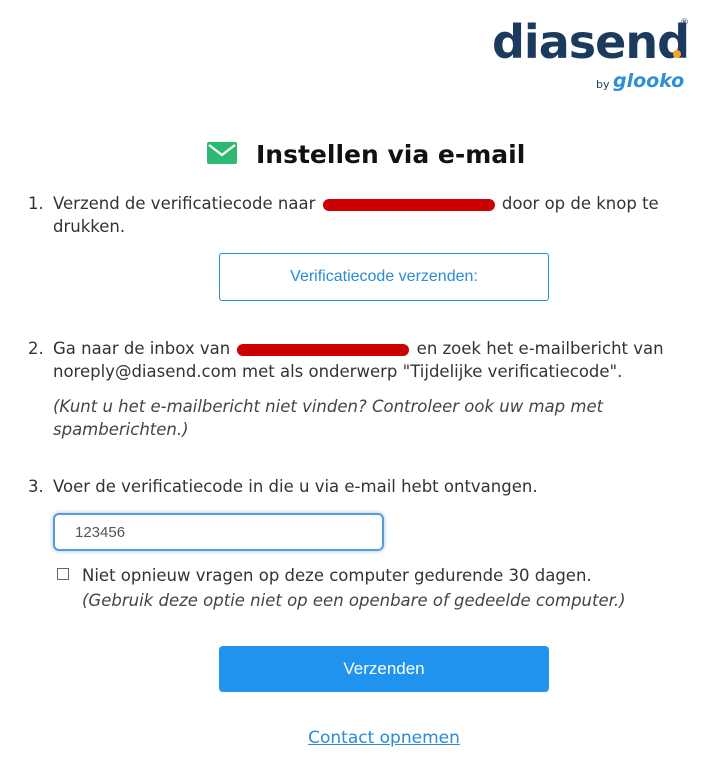 The image size is (715, 758). What do you see at coordinates (36, 203) in the screenshot?
I see `step-1-number: 1.` at bounding box center [36, 203].